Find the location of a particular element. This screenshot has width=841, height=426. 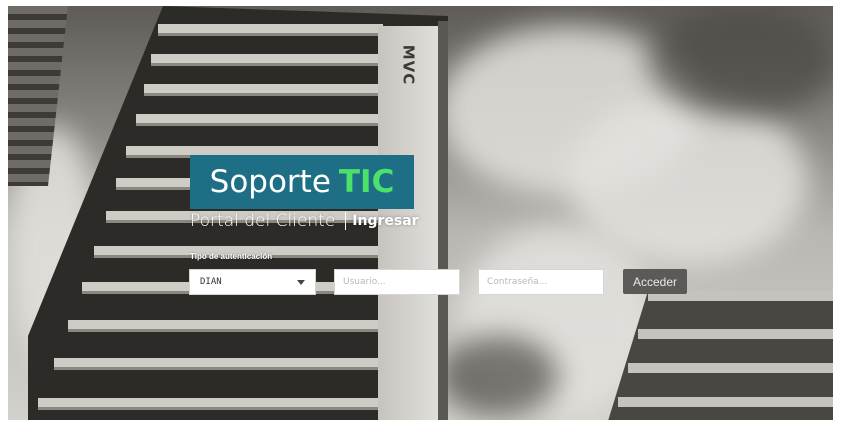

auth-type-value: DIAN is located at coordinates (211, 282).